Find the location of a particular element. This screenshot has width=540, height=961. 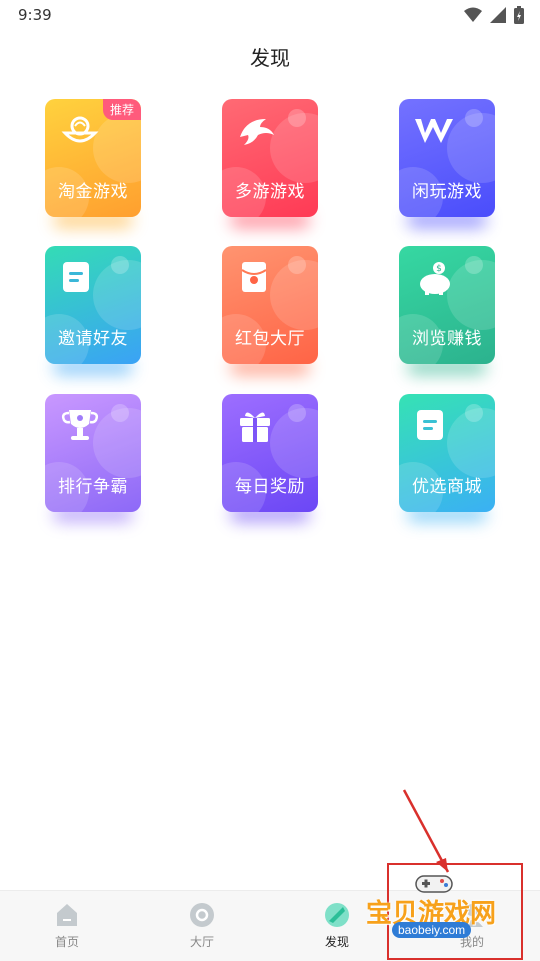

red-packet-icon is located at coordinates (254, 277).